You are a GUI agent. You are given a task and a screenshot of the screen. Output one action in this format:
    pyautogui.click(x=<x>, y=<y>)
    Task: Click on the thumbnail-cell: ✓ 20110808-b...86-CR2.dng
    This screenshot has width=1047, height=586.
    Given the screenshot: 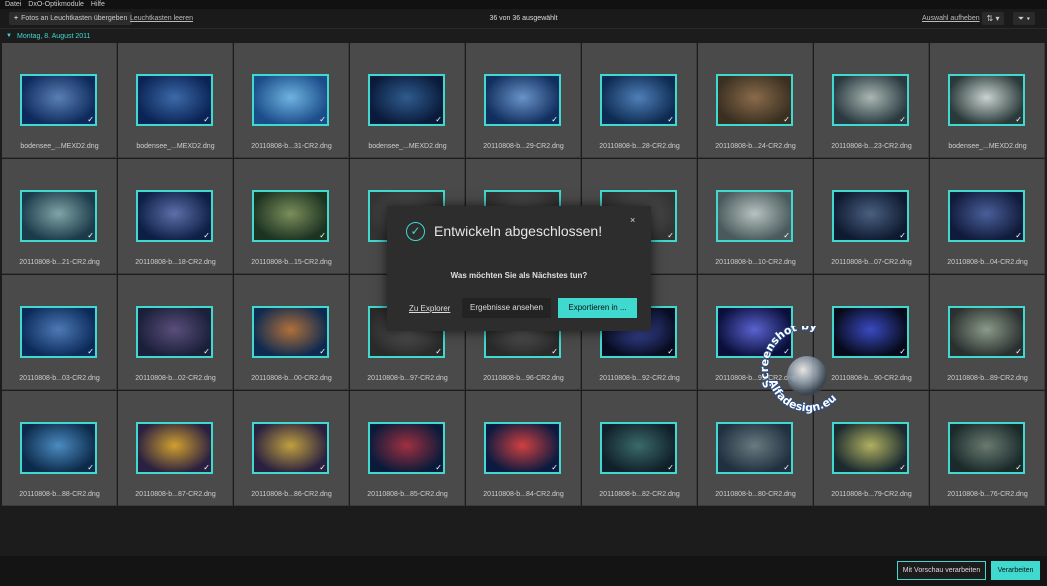 What is the action you would take?
    pyautogui.click(x=291, y=448)
    